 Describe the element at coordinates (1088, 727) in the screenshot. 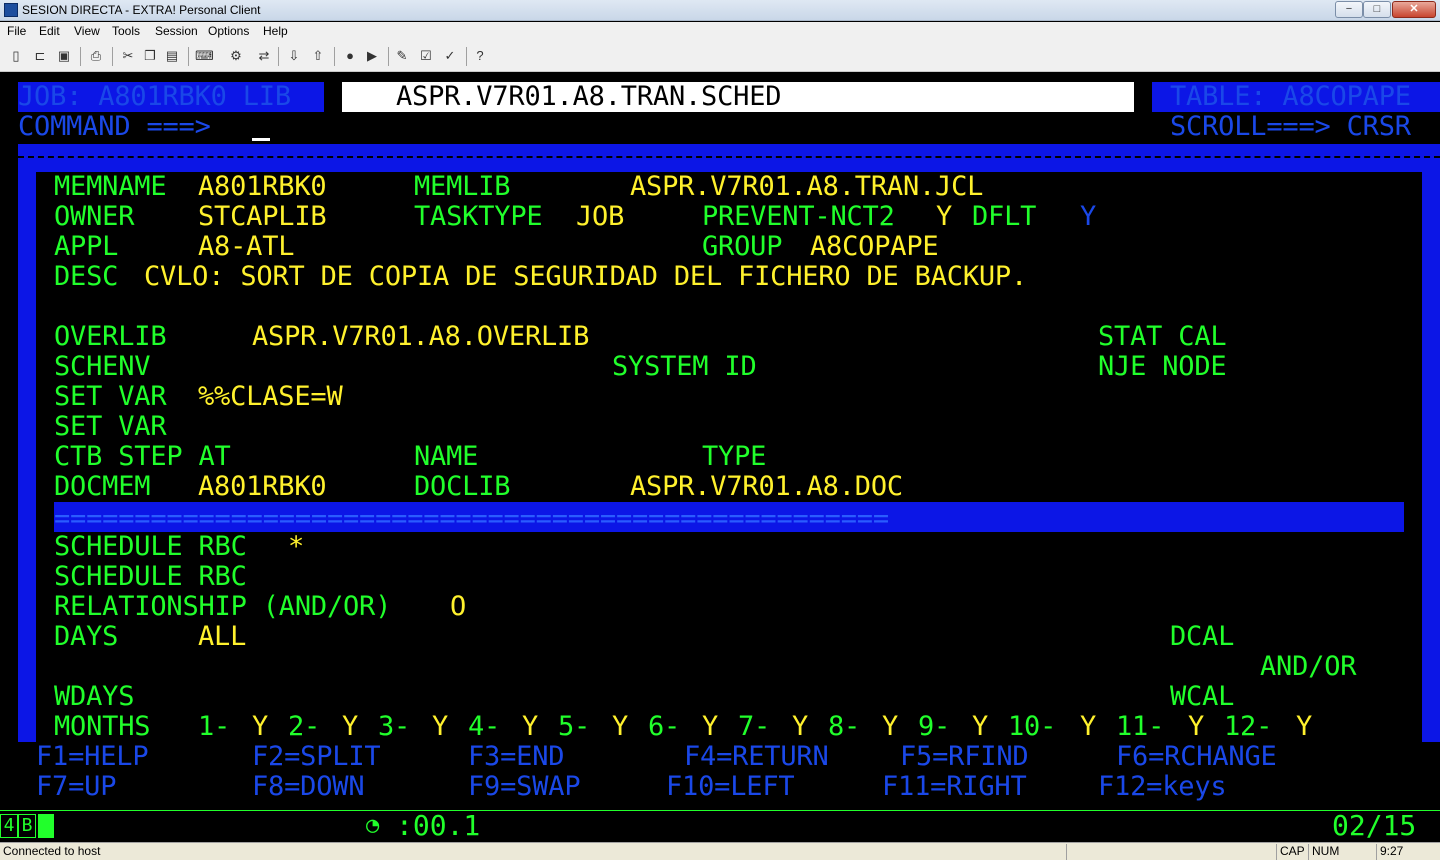

I see `month-value-10: Y` at that location.